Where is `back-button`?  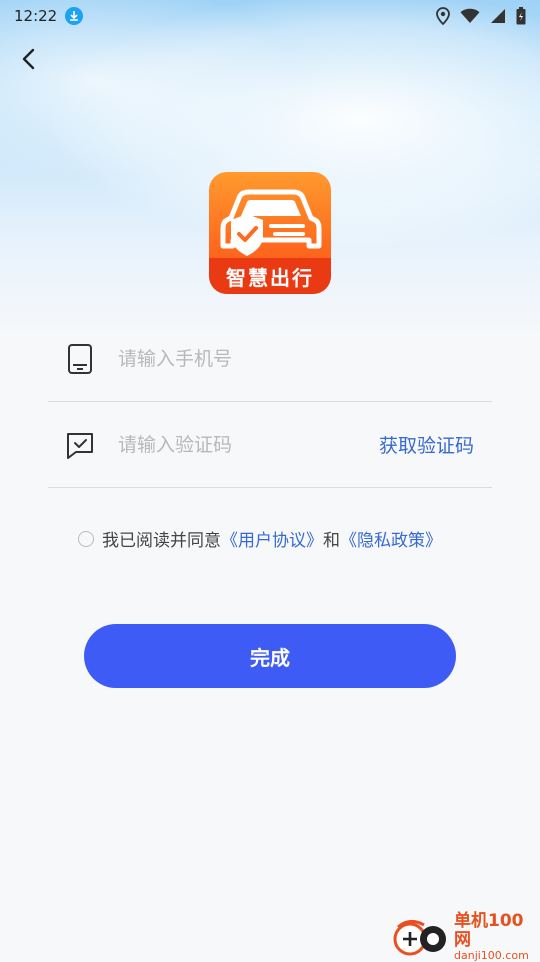
back-button is located at coordinates (29, 59).